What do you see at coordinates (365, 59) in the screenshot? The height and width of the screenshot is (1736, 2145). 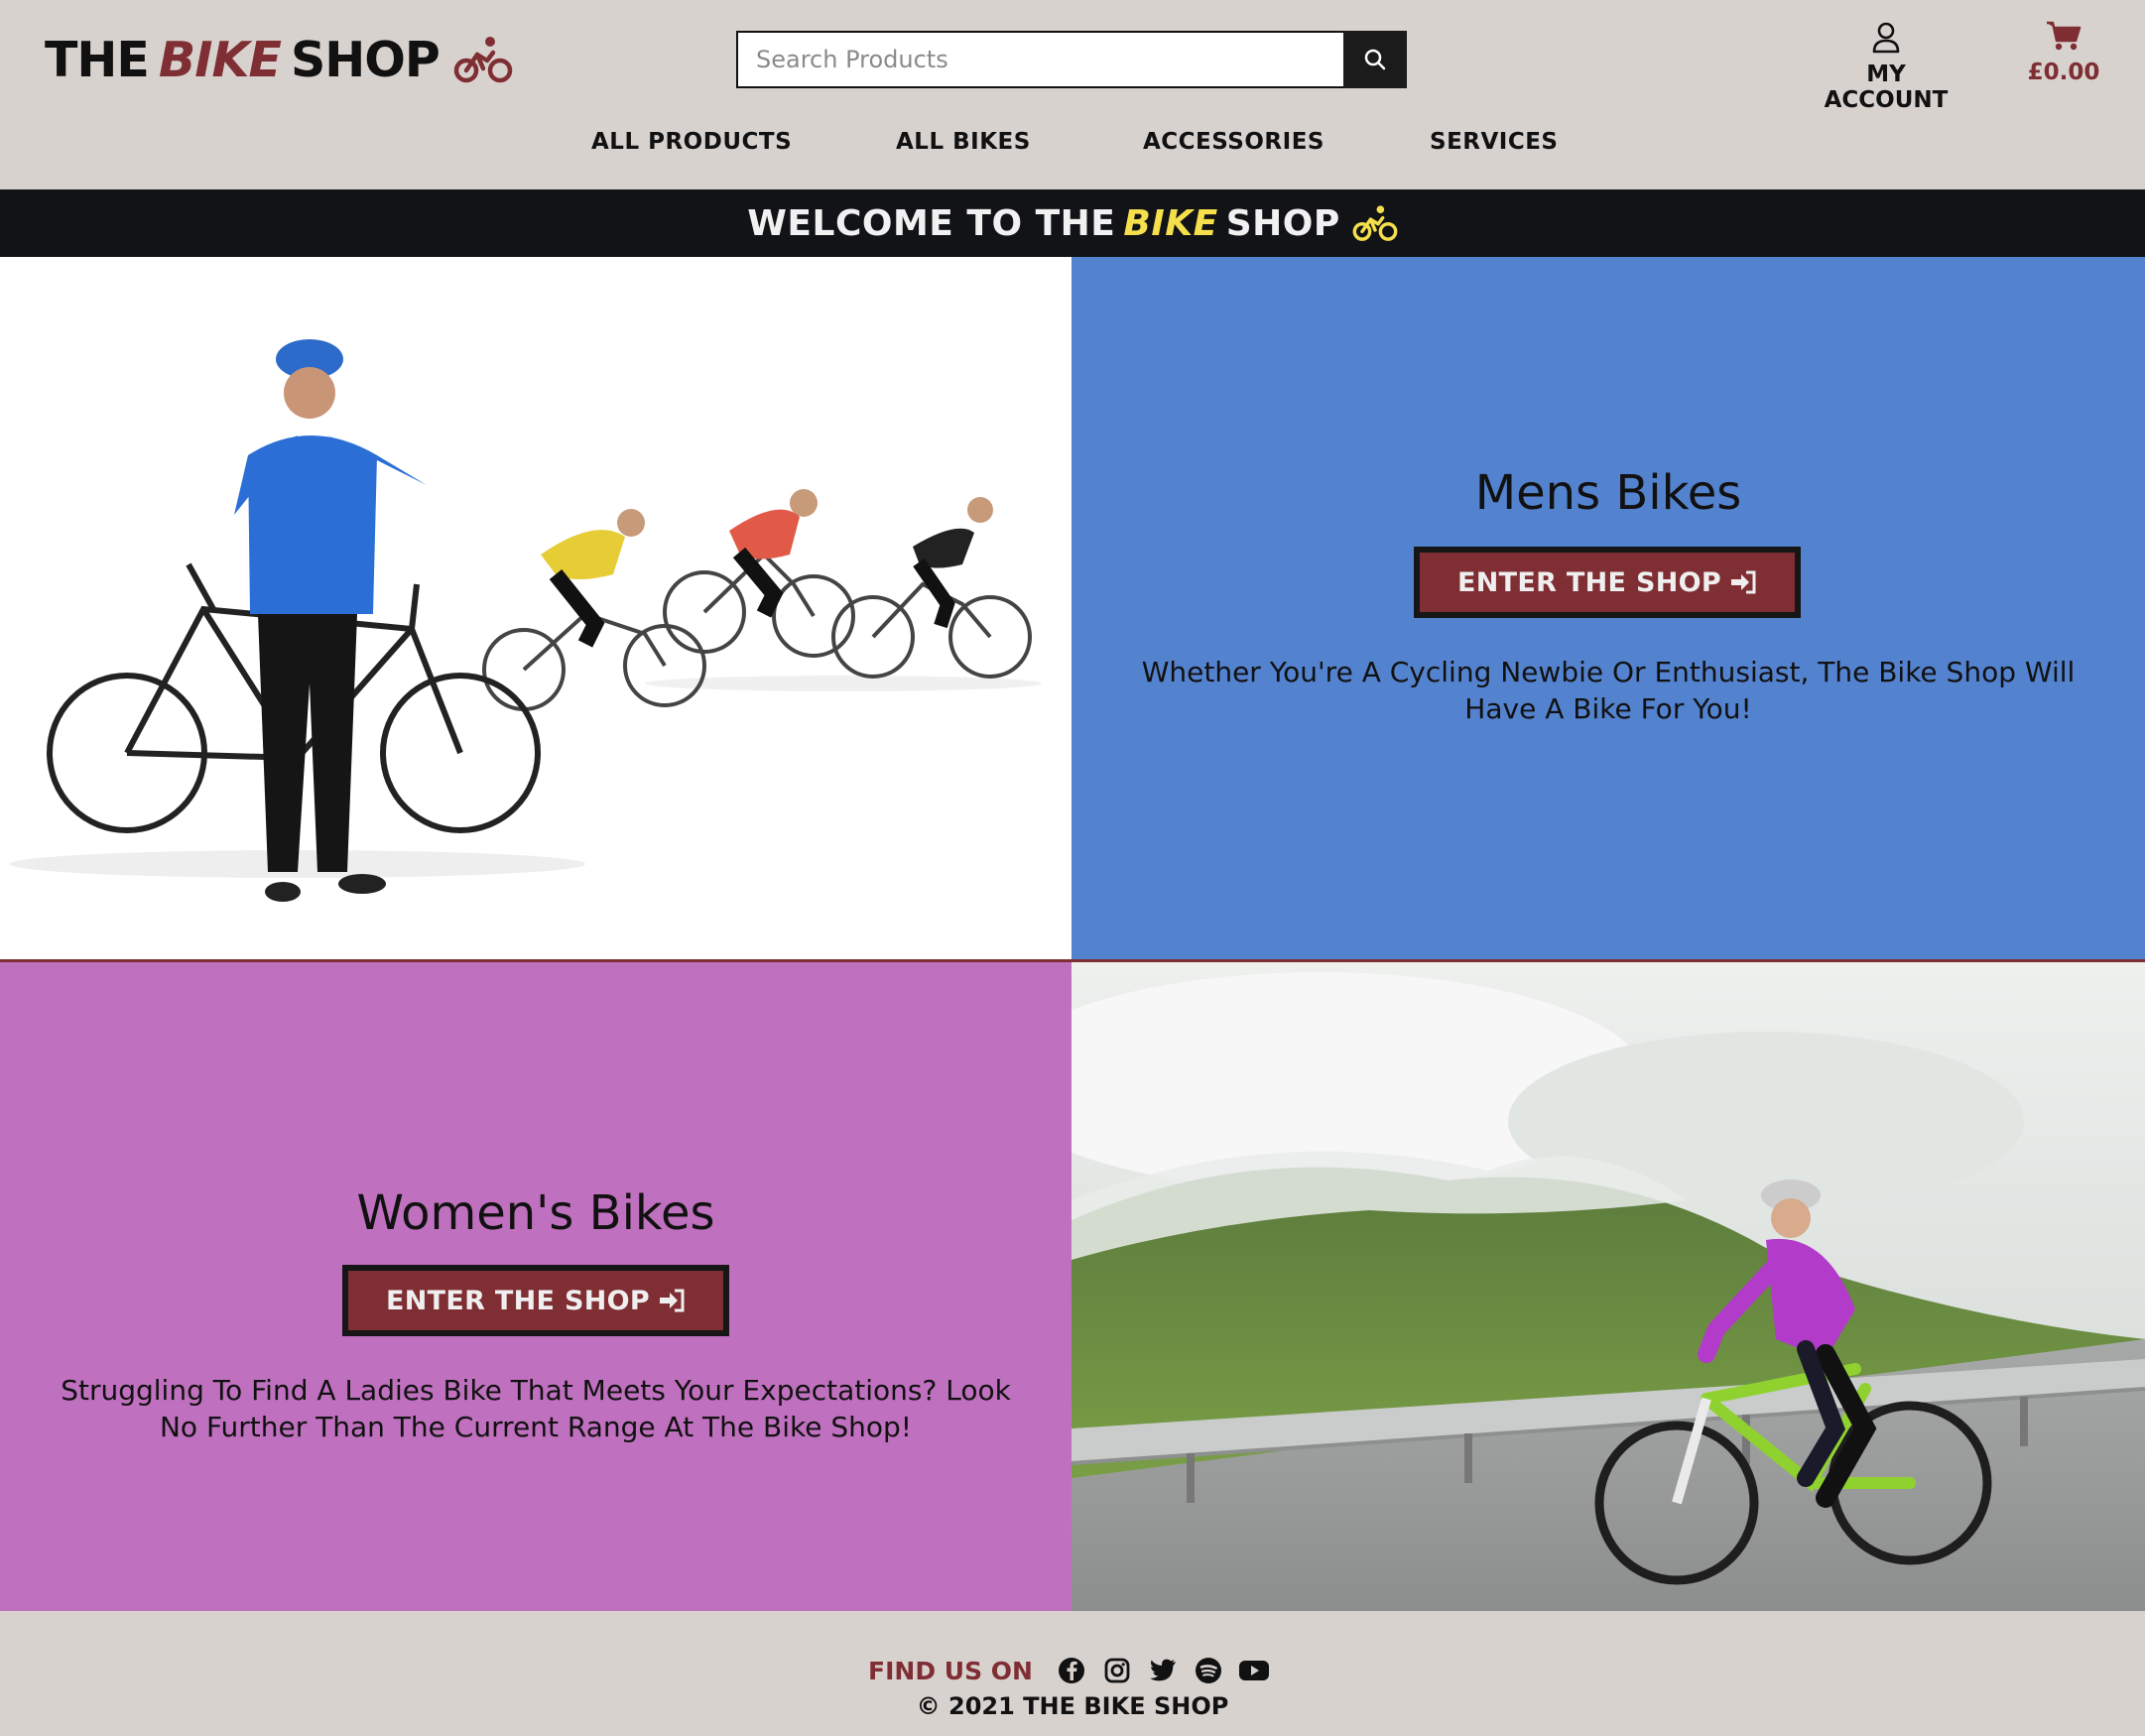 I see `logo-shop: SHOP` at bounding box center [365, 59].